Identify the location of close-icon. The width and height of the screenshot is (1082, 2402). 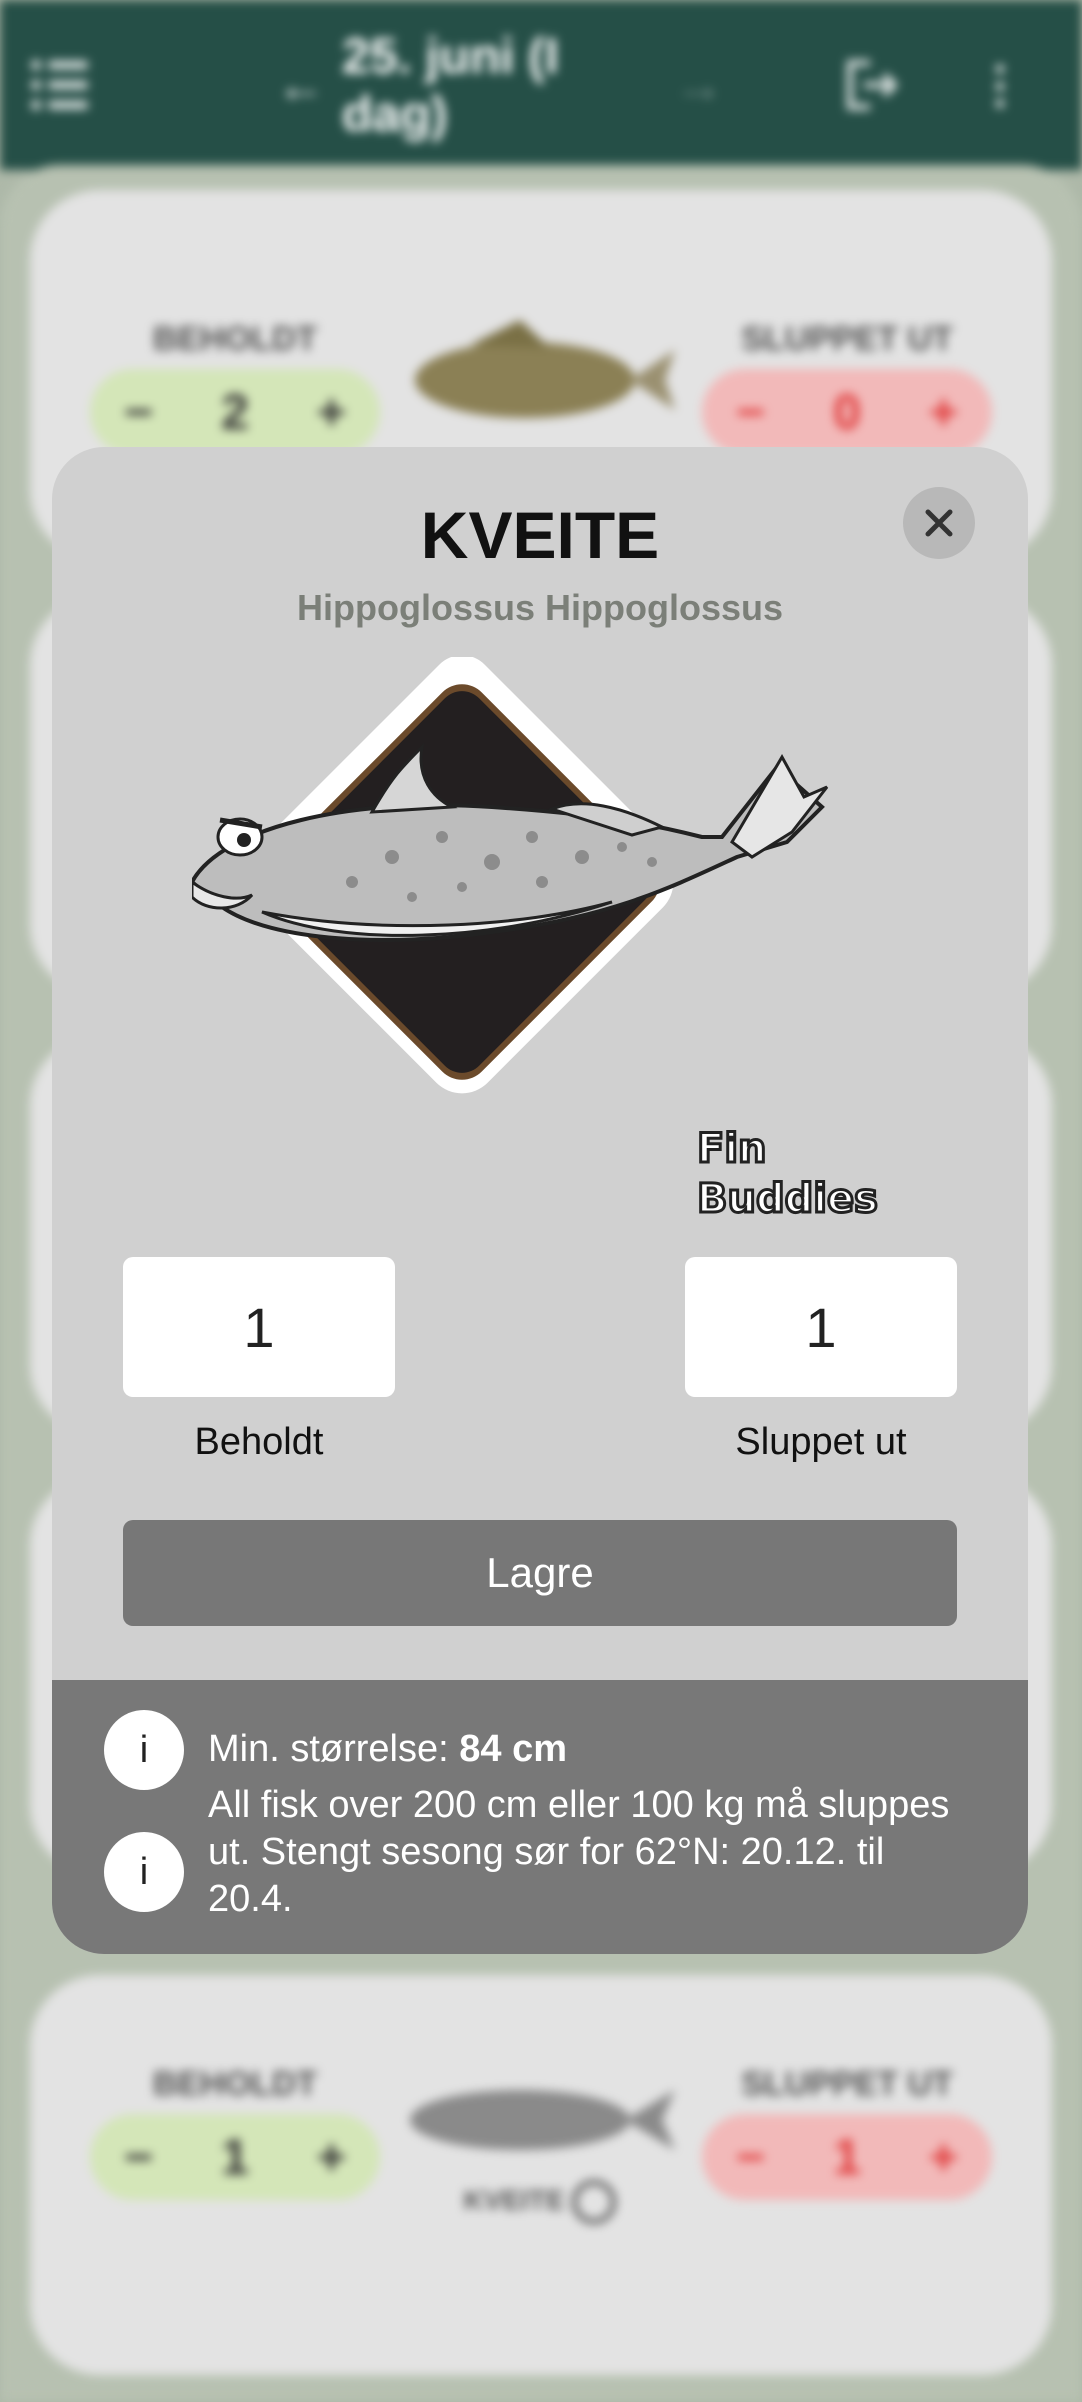
(939, 523).